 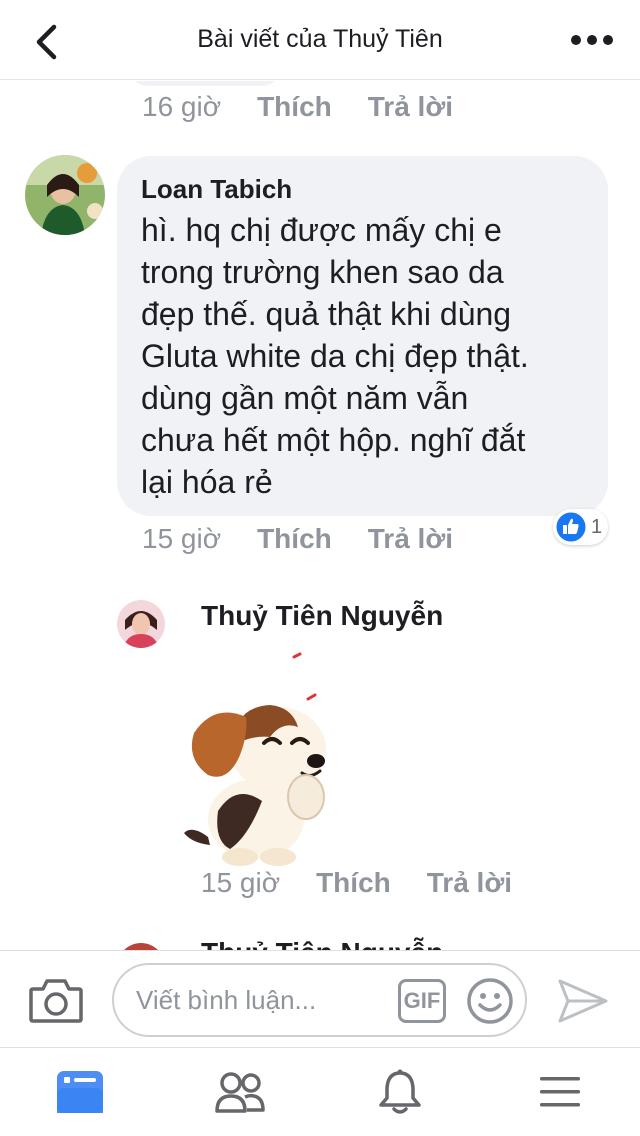 I want to click on gif-button: GIF, so click(x=422, y=1001).